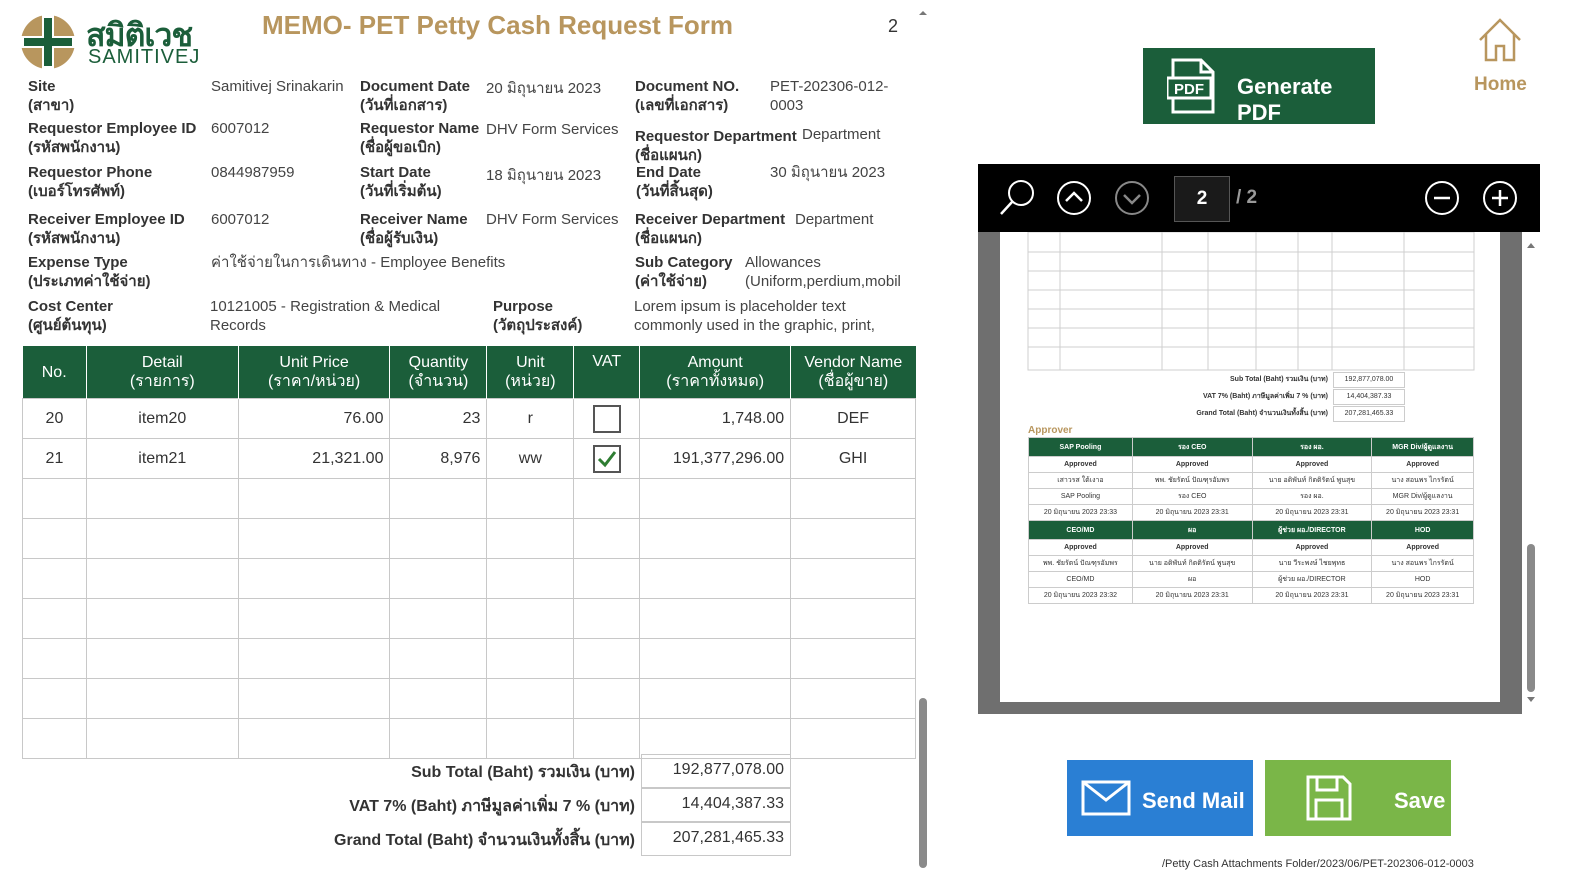 The height and width of the screenshot is (870, 1575). I want to click on document-date-label: Document Date (วันที่เอกสาร), so click(415, 96).